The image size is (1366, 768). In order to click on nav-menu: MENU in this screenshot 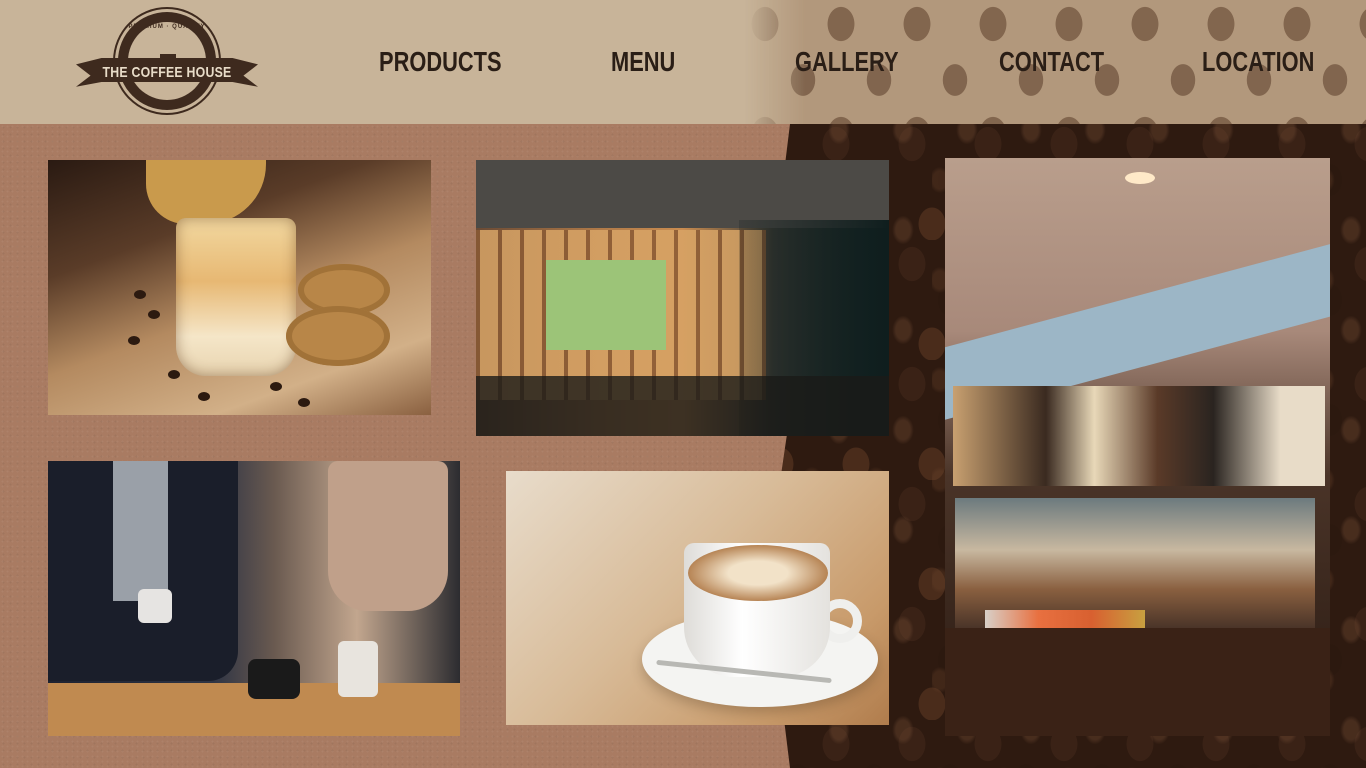, I will do `click(643, 62)`.